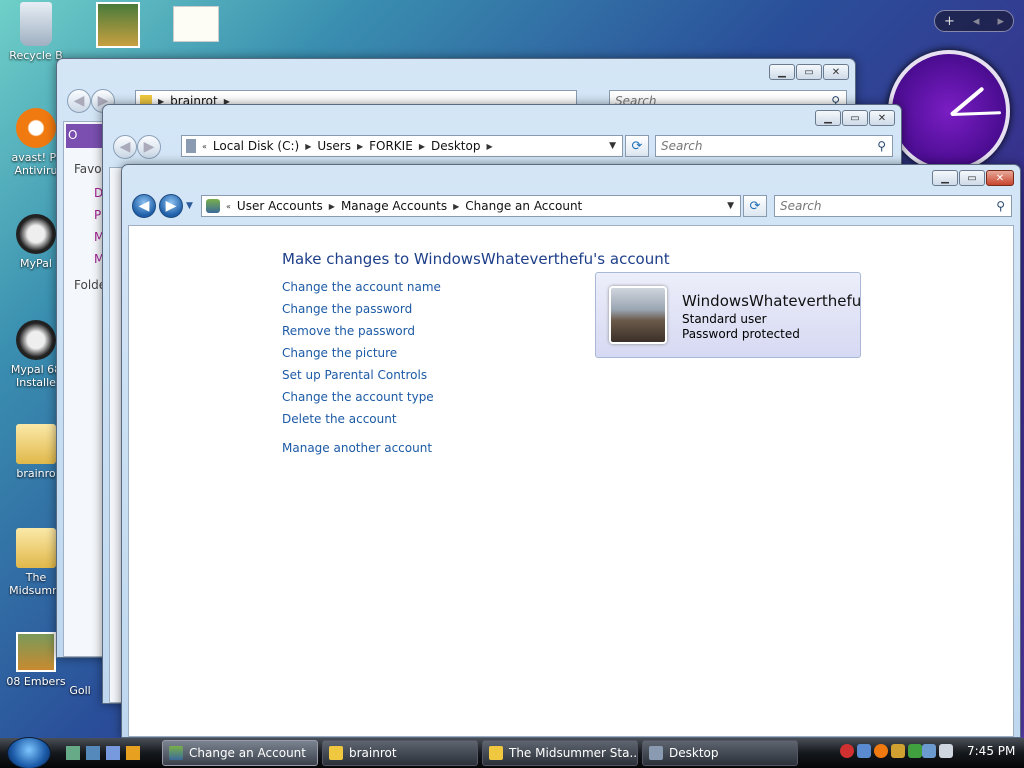 Image resolution: width=1024 pixels, height=768 pixels. Describe the element at coordinates (133, 753) in the screenshot. I see `media-icon` at that location.